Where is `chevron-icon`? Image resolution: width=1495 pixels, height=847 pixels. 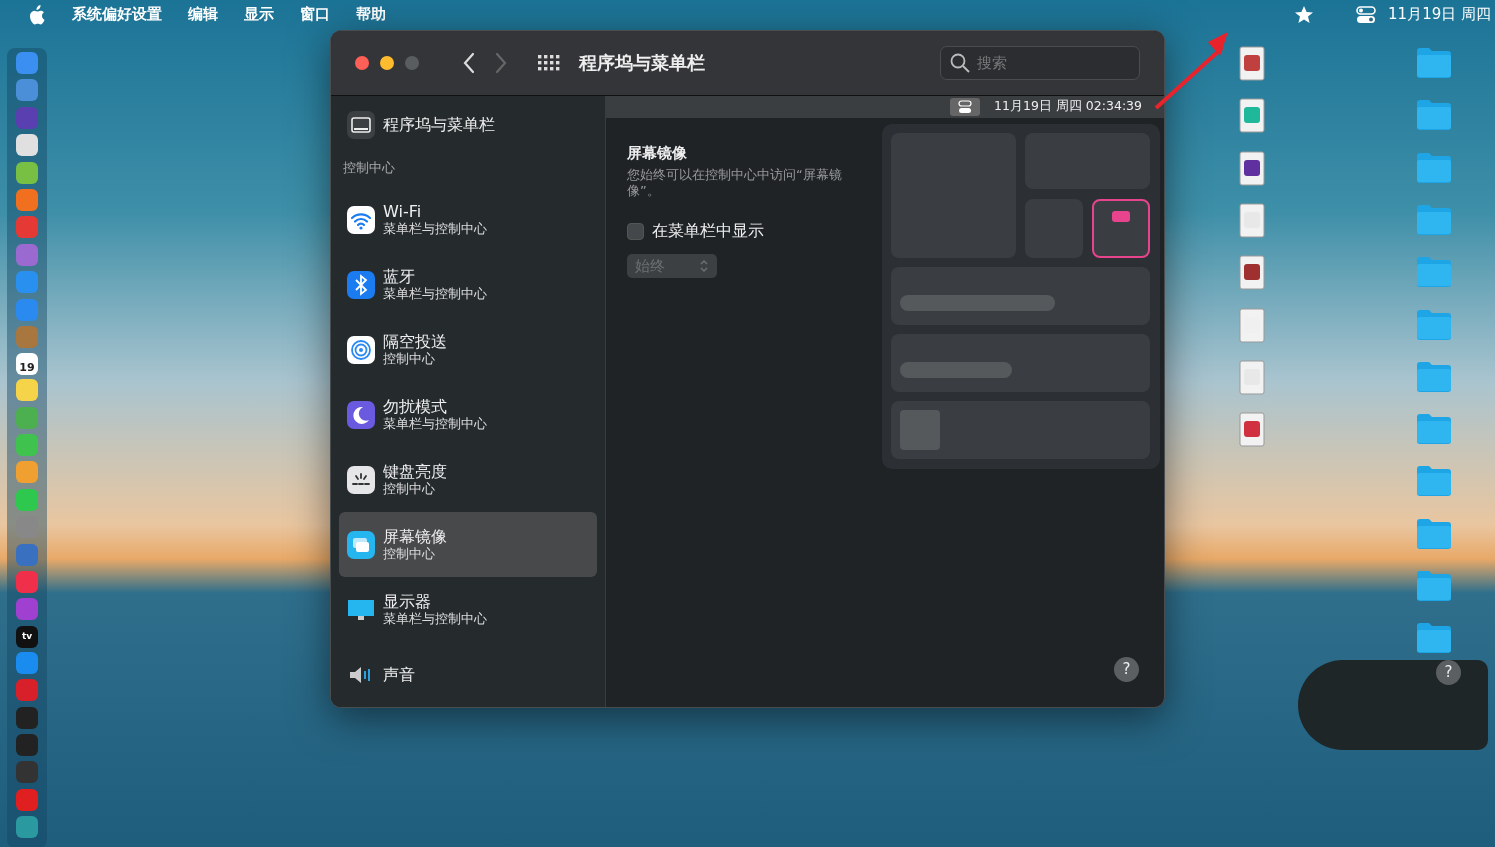
chevron-icon is located at coordinates (704, 266).